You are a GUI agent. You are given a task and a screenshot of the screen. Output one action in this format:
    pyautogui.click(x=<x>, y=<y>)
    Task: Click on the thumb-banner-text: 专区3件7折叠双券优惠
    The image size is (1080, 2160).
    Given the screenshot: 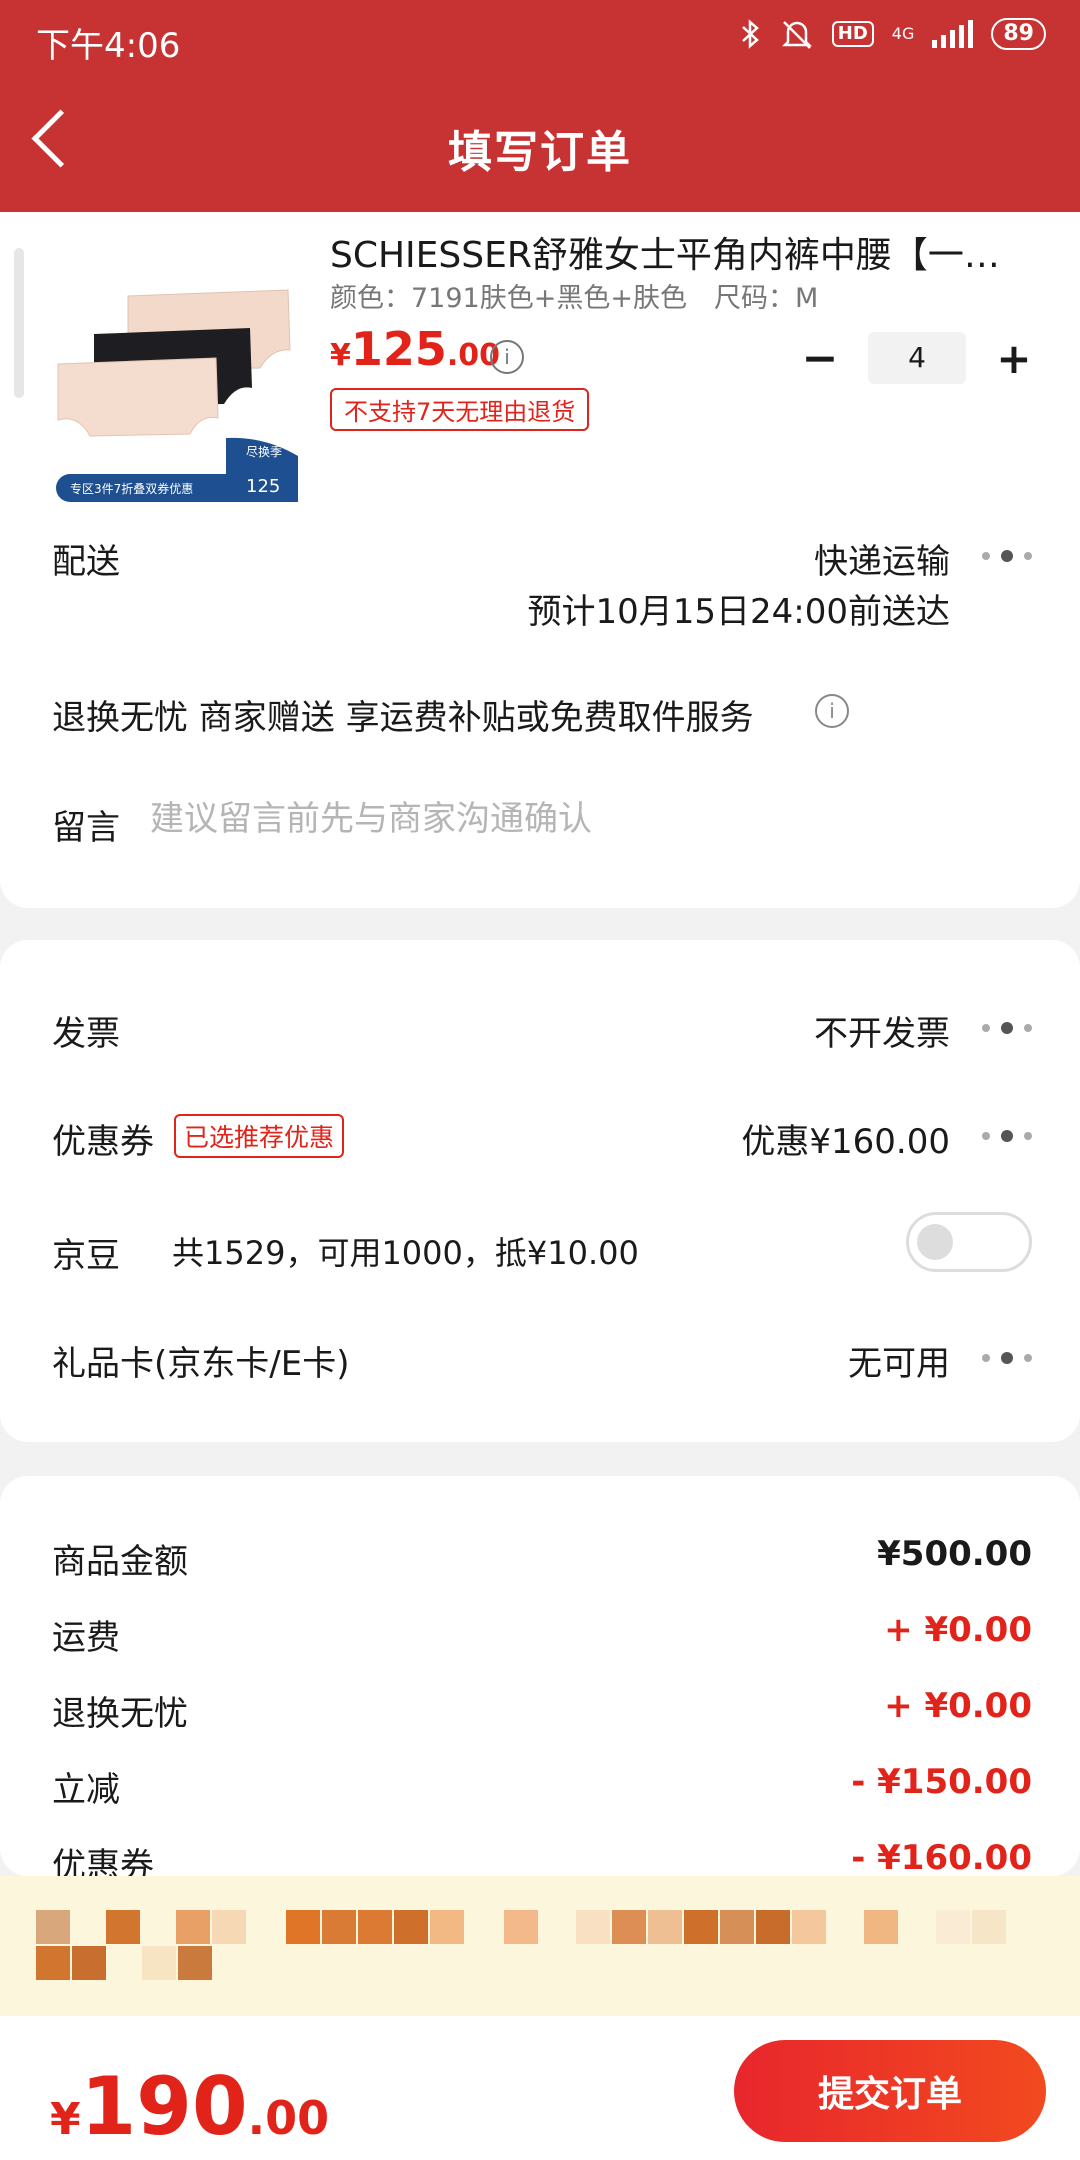 What is the action you would take?
    pyautogui.click(x=131, y=488)
    